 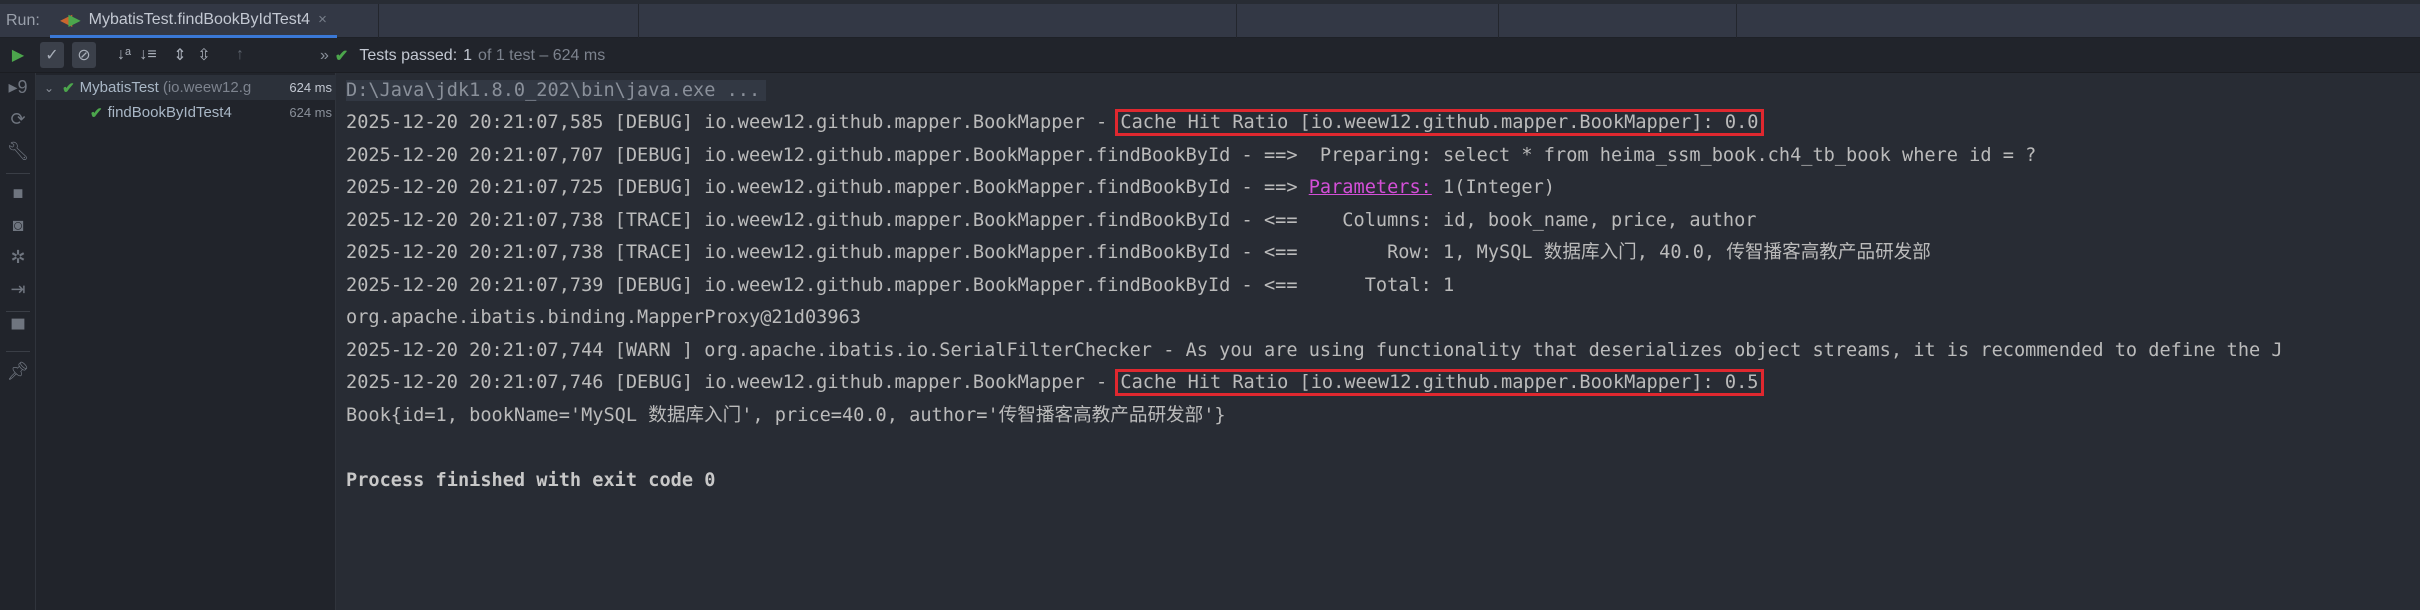 What do you see at coordinates (169, 112) in the screenshot?
I see `test-name: findBookByIdTest4` at bounding box center [169, 112].